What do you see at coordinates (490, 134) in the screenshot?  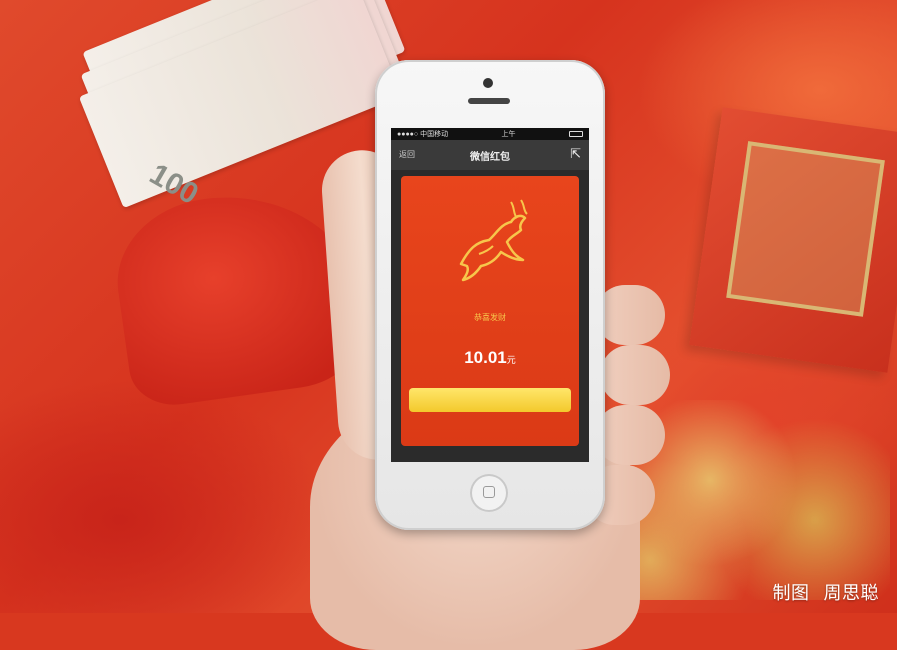 I see `status-bar: ●●●●○ 中国移动 上午` at bounding box center [490, 134].